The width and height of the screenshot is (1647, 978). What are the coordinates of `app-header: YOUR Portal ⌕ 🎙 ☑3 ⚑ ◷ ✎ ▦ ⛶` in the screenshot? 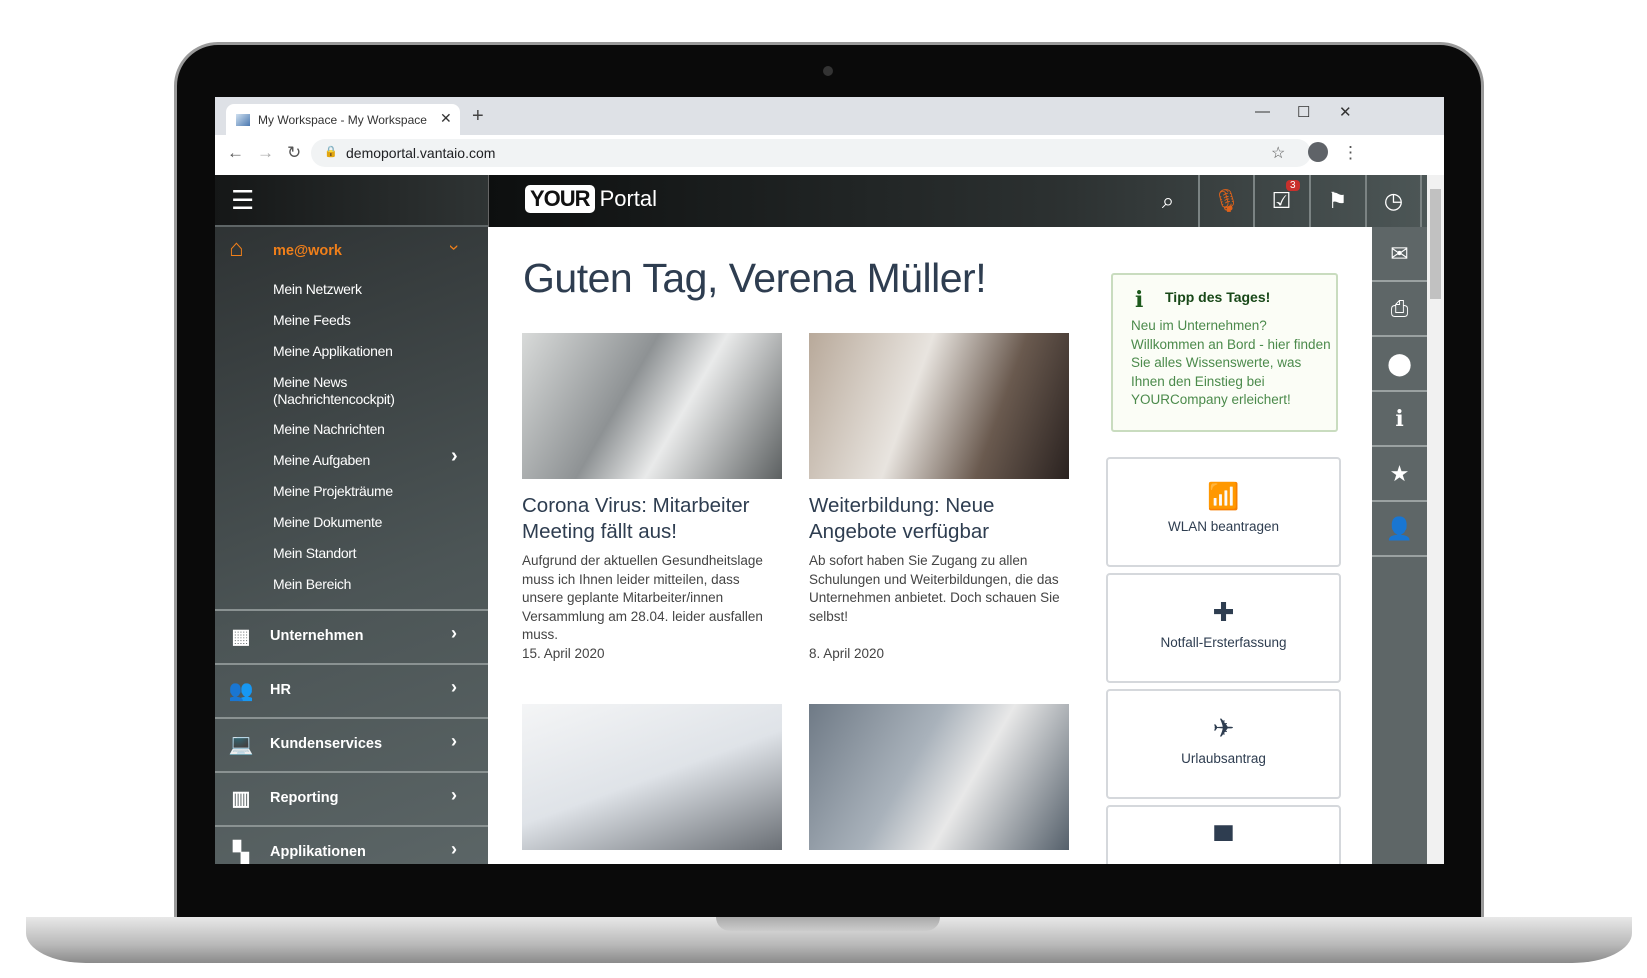 It's located at (966, 201).